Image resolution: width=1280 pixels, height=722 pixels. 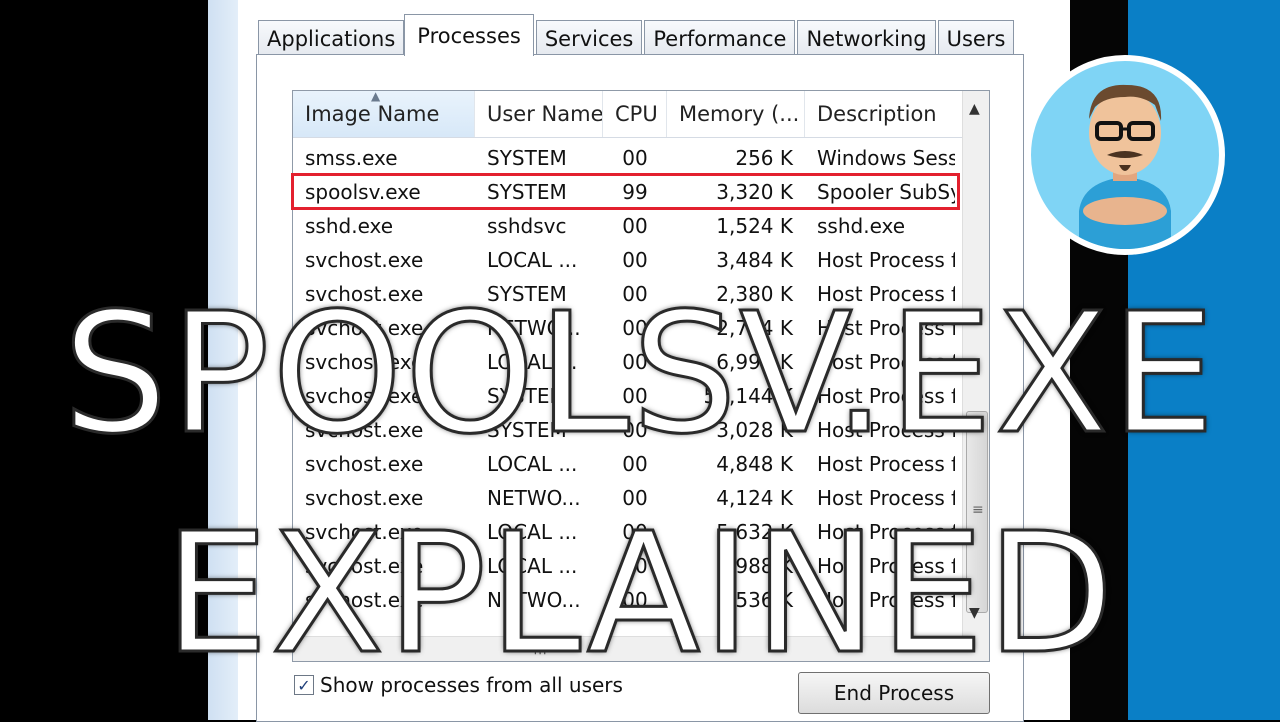 I want to click on highlight-box, so click(x=625, y=191).